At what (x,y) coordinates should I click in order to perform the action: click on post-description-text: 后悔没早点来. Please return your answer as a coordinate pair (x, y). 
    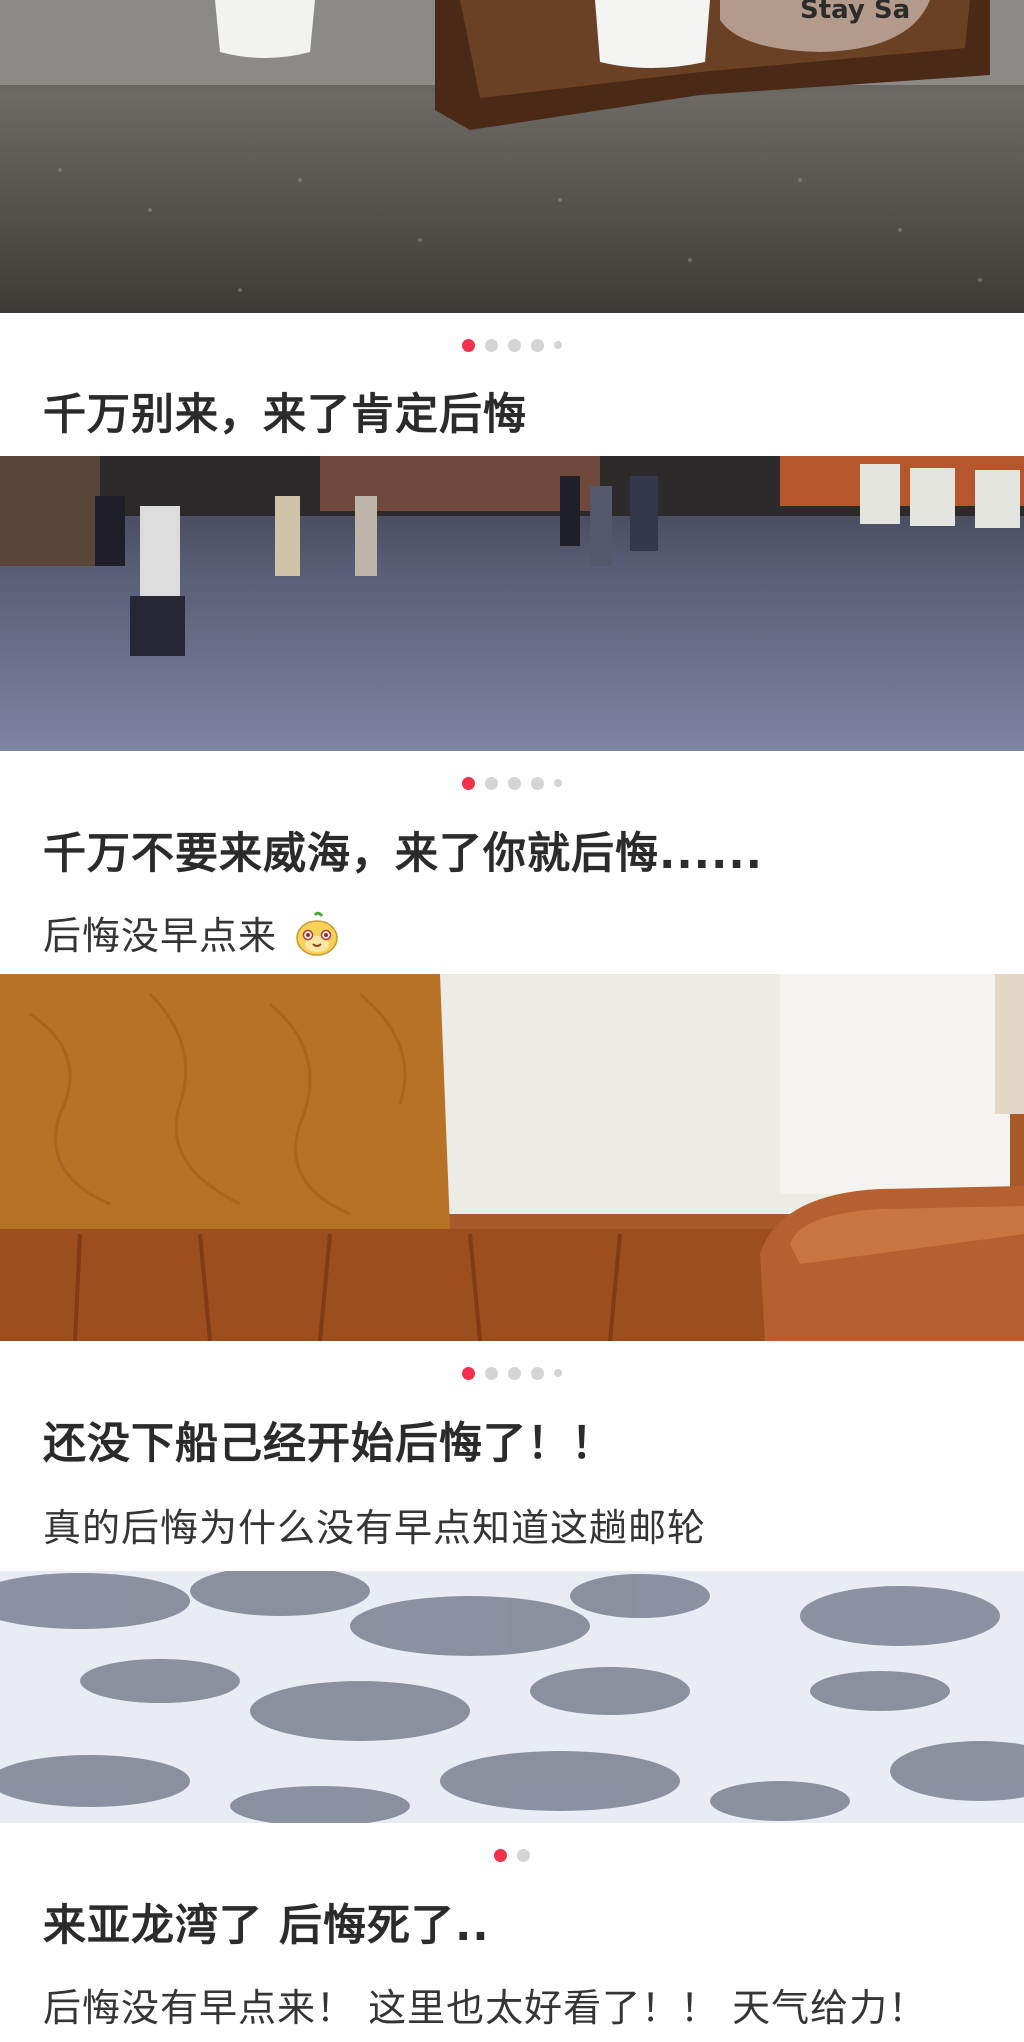
    Looking at the image, I should click on (160, 936).